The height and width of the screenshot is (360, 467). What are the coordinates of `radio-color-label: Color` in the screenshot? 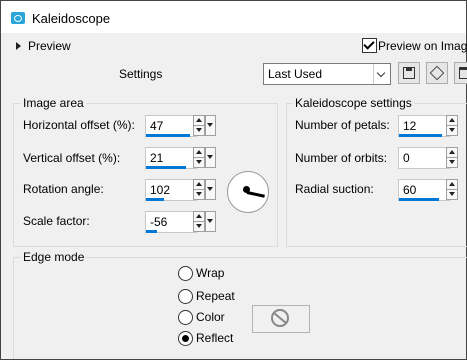 It's located at (210, 317).